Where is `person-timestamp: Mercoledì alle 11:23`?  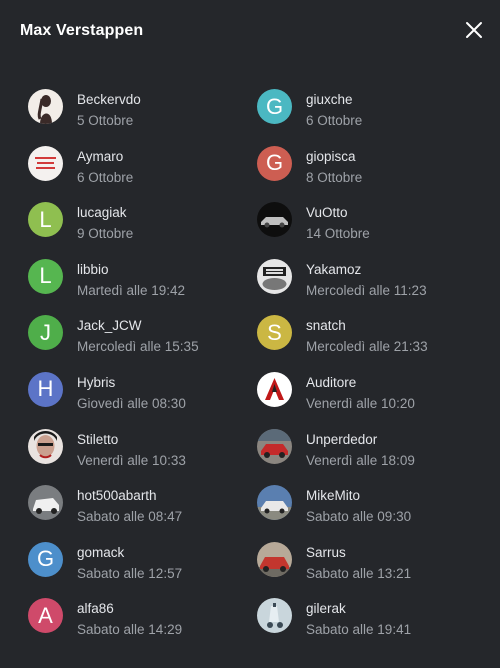 person-timestamp: Mercoledì alle 11:23 is located at coordinates (366, 290).